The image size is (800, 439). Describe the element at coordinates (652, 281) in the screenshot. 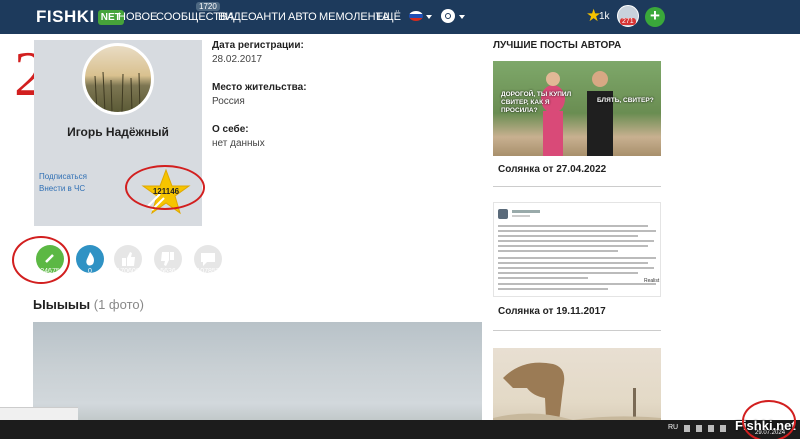

I see `post-source: Realist` at that location.